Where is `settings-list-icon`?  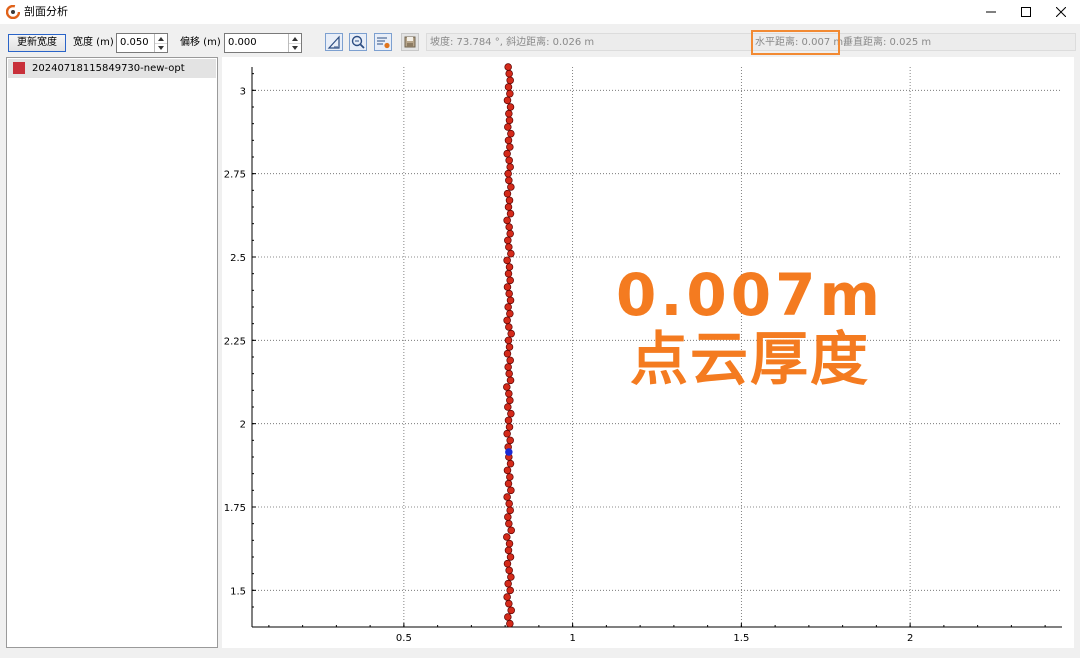
settings-list-icon is located at coordinates (383, 43).